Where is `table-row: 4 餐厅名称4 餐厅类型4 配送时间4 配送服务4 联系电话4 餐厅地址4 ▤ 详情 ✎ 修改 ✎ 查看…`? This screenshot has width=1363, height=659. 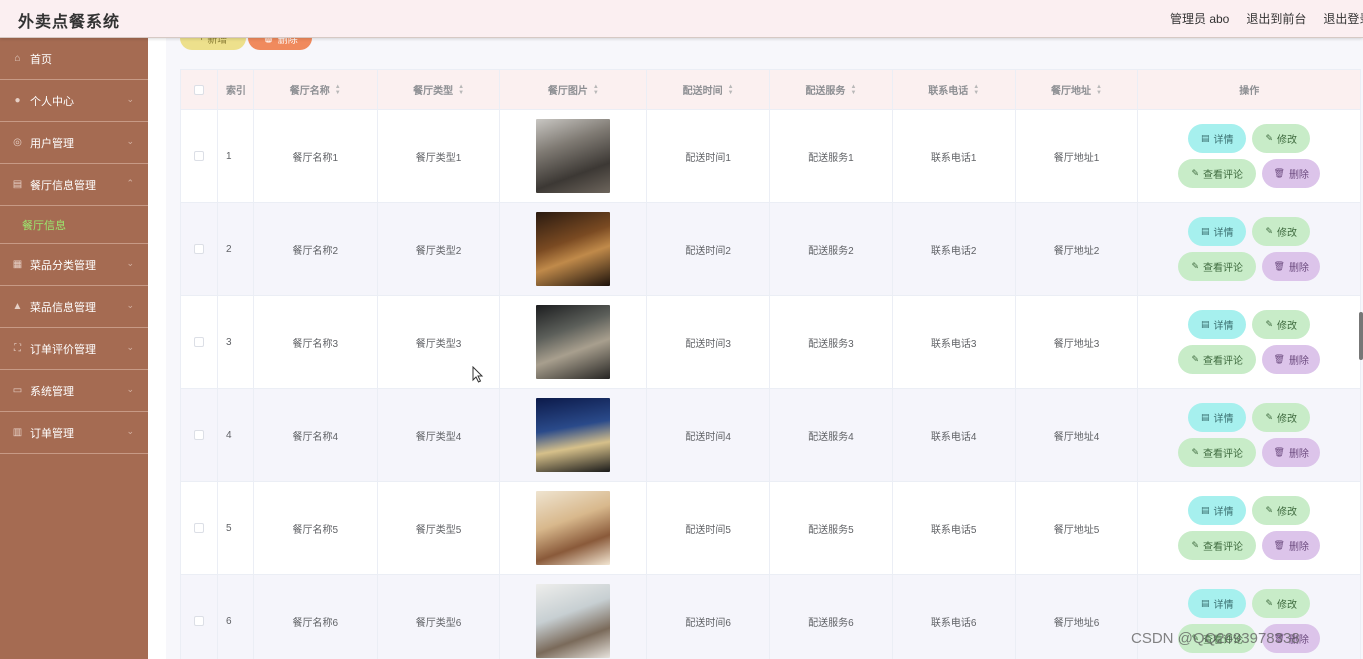
table-row: 4 餐厅名称4 餐厅类型4 配送时间4 配送服务4 联系电话4 餐厅地址4 ▤ 详情 ✎ 修改 ✎ 查看… is located at coordinates (770, 435).